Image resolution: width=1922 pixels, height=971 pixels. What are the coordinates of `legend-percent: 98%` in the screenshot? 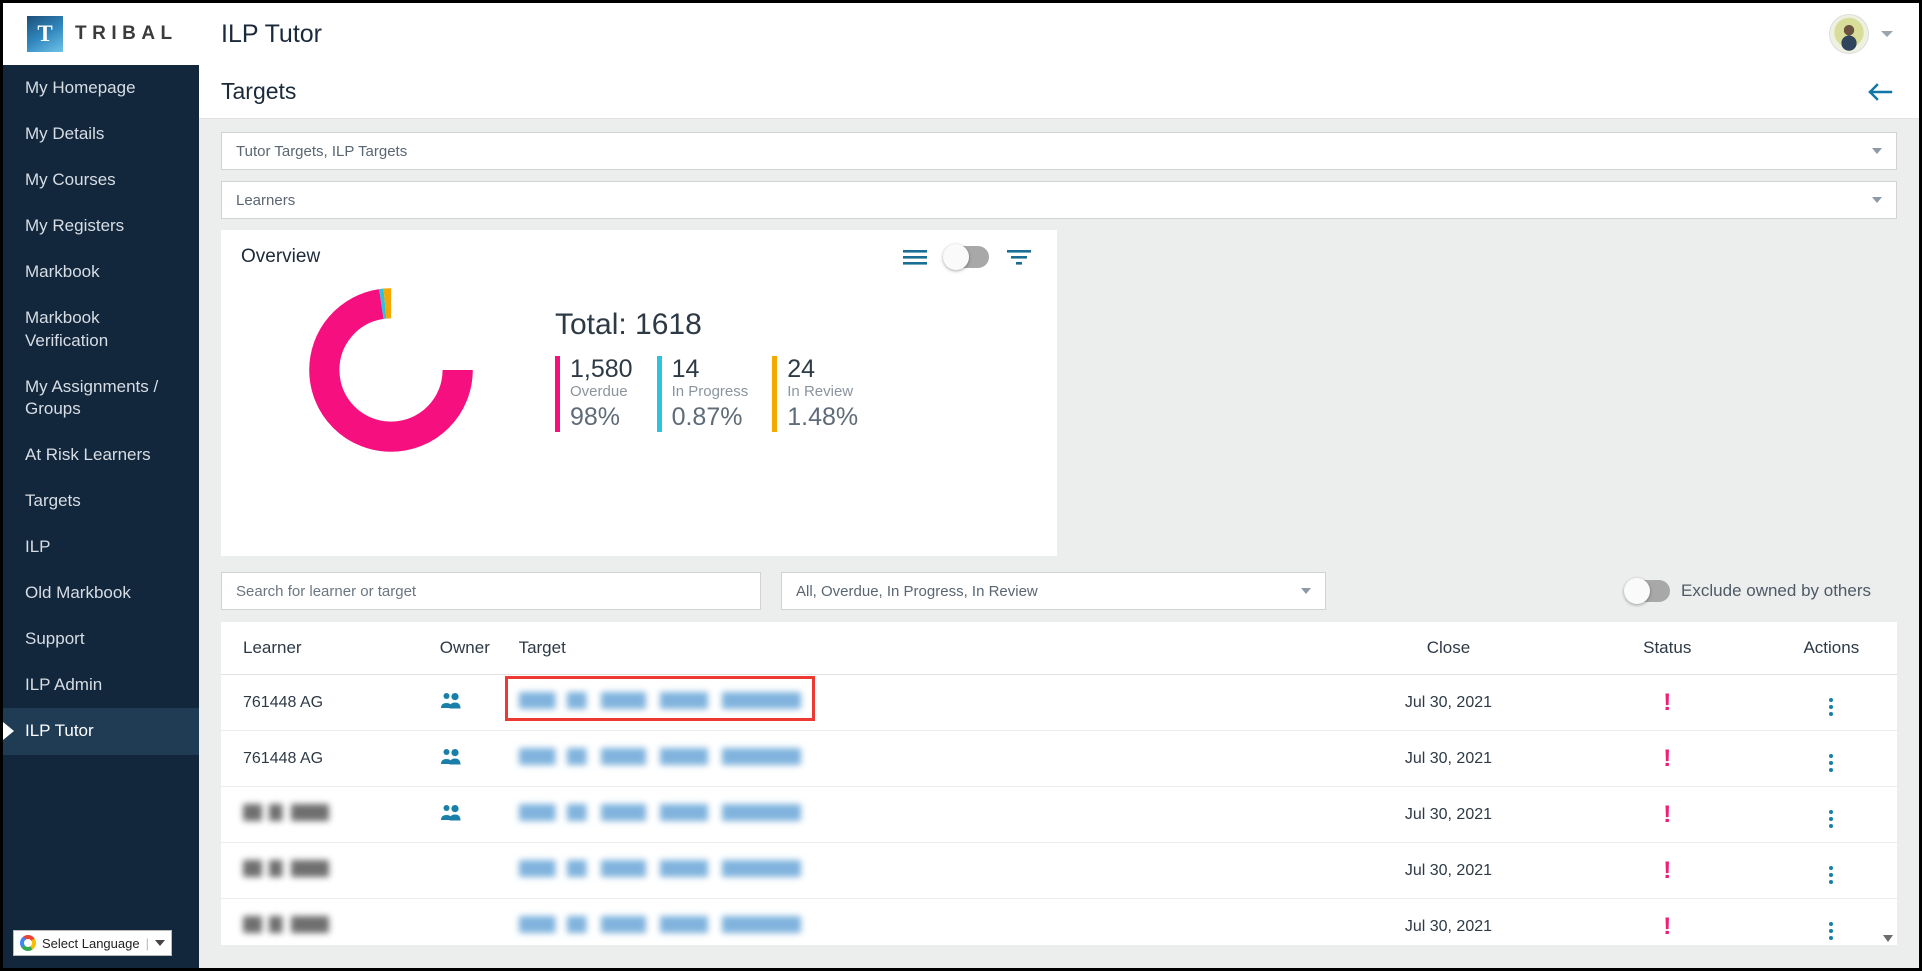 It's located at (595, 416).